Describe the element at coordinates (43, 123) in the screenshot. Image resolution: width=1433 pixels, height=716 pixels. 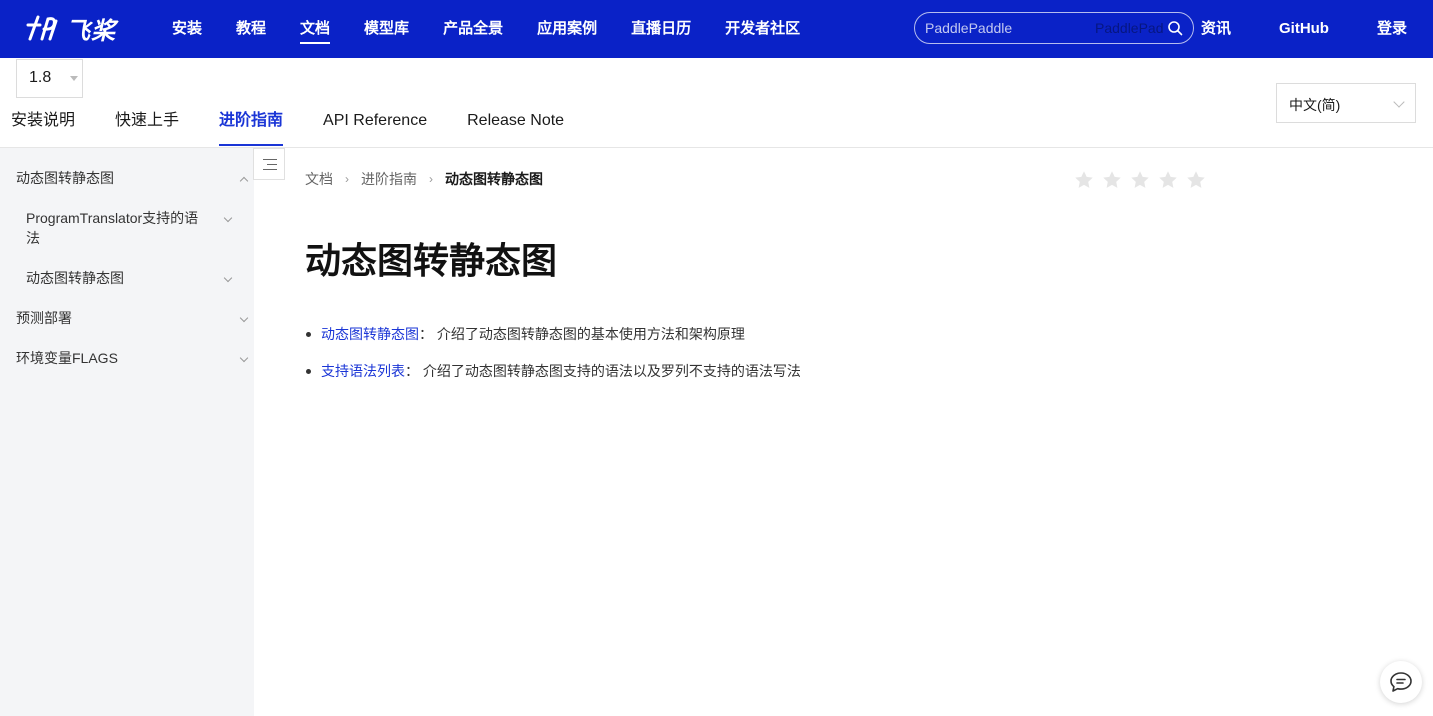
I see `tab-install-guide: 安装说明` at that location.